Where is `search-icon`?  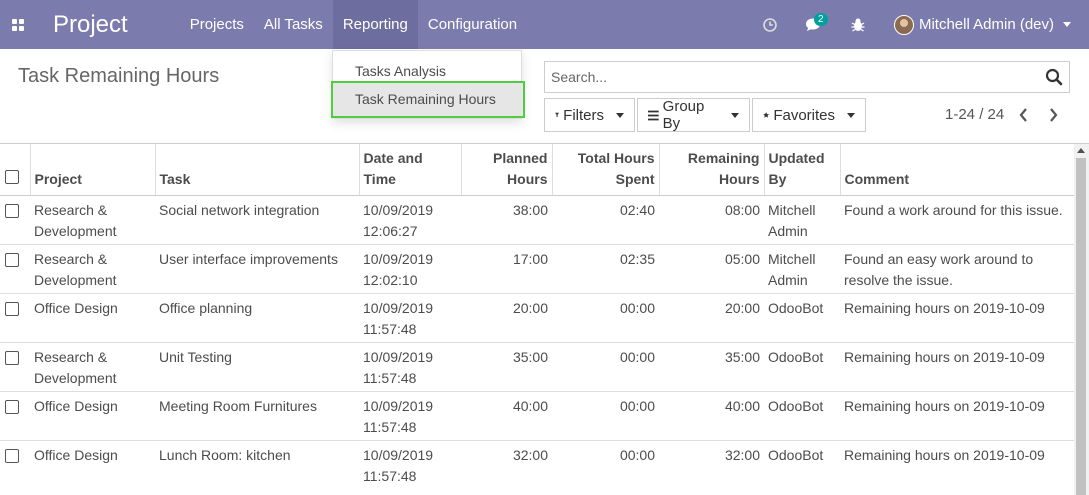 search-icon is located at coordinates (1054, 78).